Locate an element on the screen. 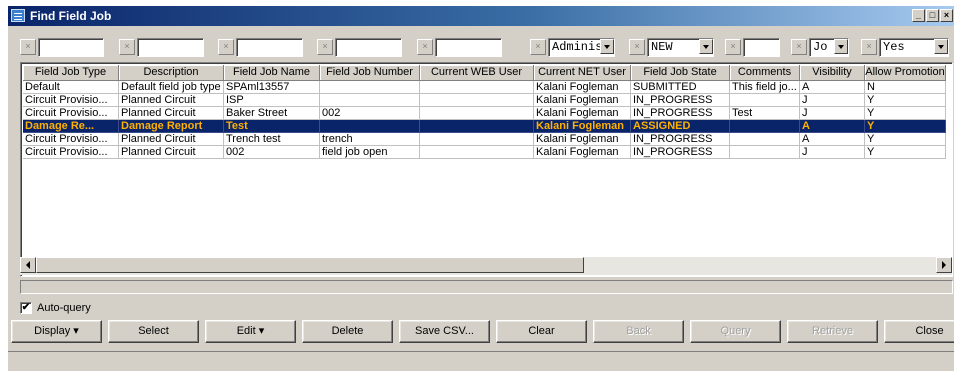 The image size is (954, 371). table-cell: Trench test is located at coordinates (272, 139).